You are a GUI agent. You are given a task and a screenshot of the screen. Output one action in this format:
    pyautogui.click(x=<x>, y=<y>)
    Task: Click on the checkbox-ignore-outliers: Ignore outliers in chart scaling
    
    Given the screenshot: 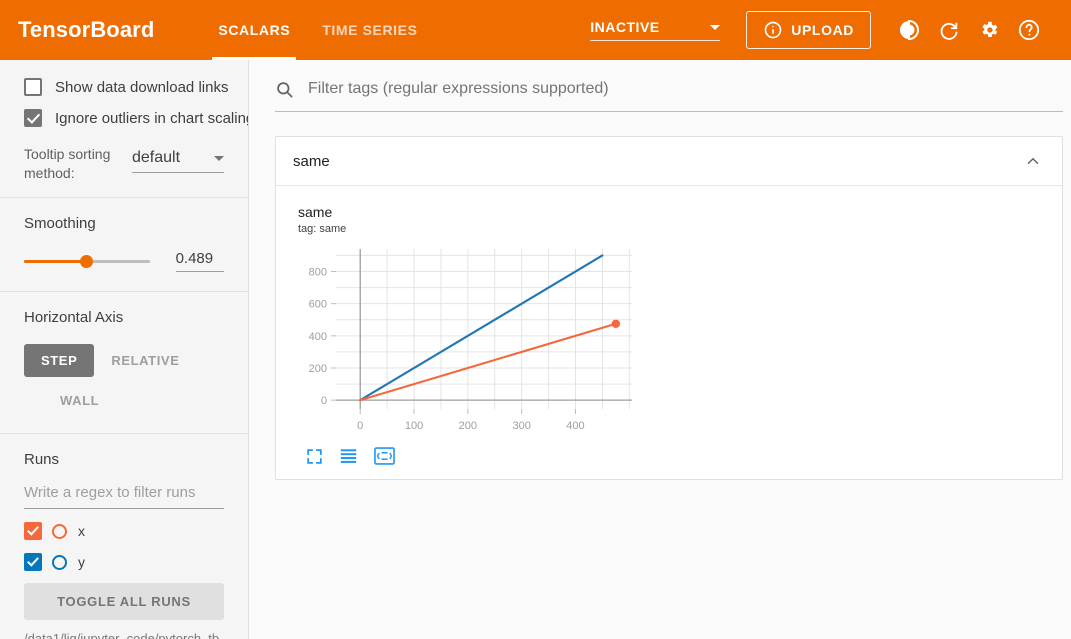 What is the action you would take?
    pyautogui.click(x=136, y=118)
    